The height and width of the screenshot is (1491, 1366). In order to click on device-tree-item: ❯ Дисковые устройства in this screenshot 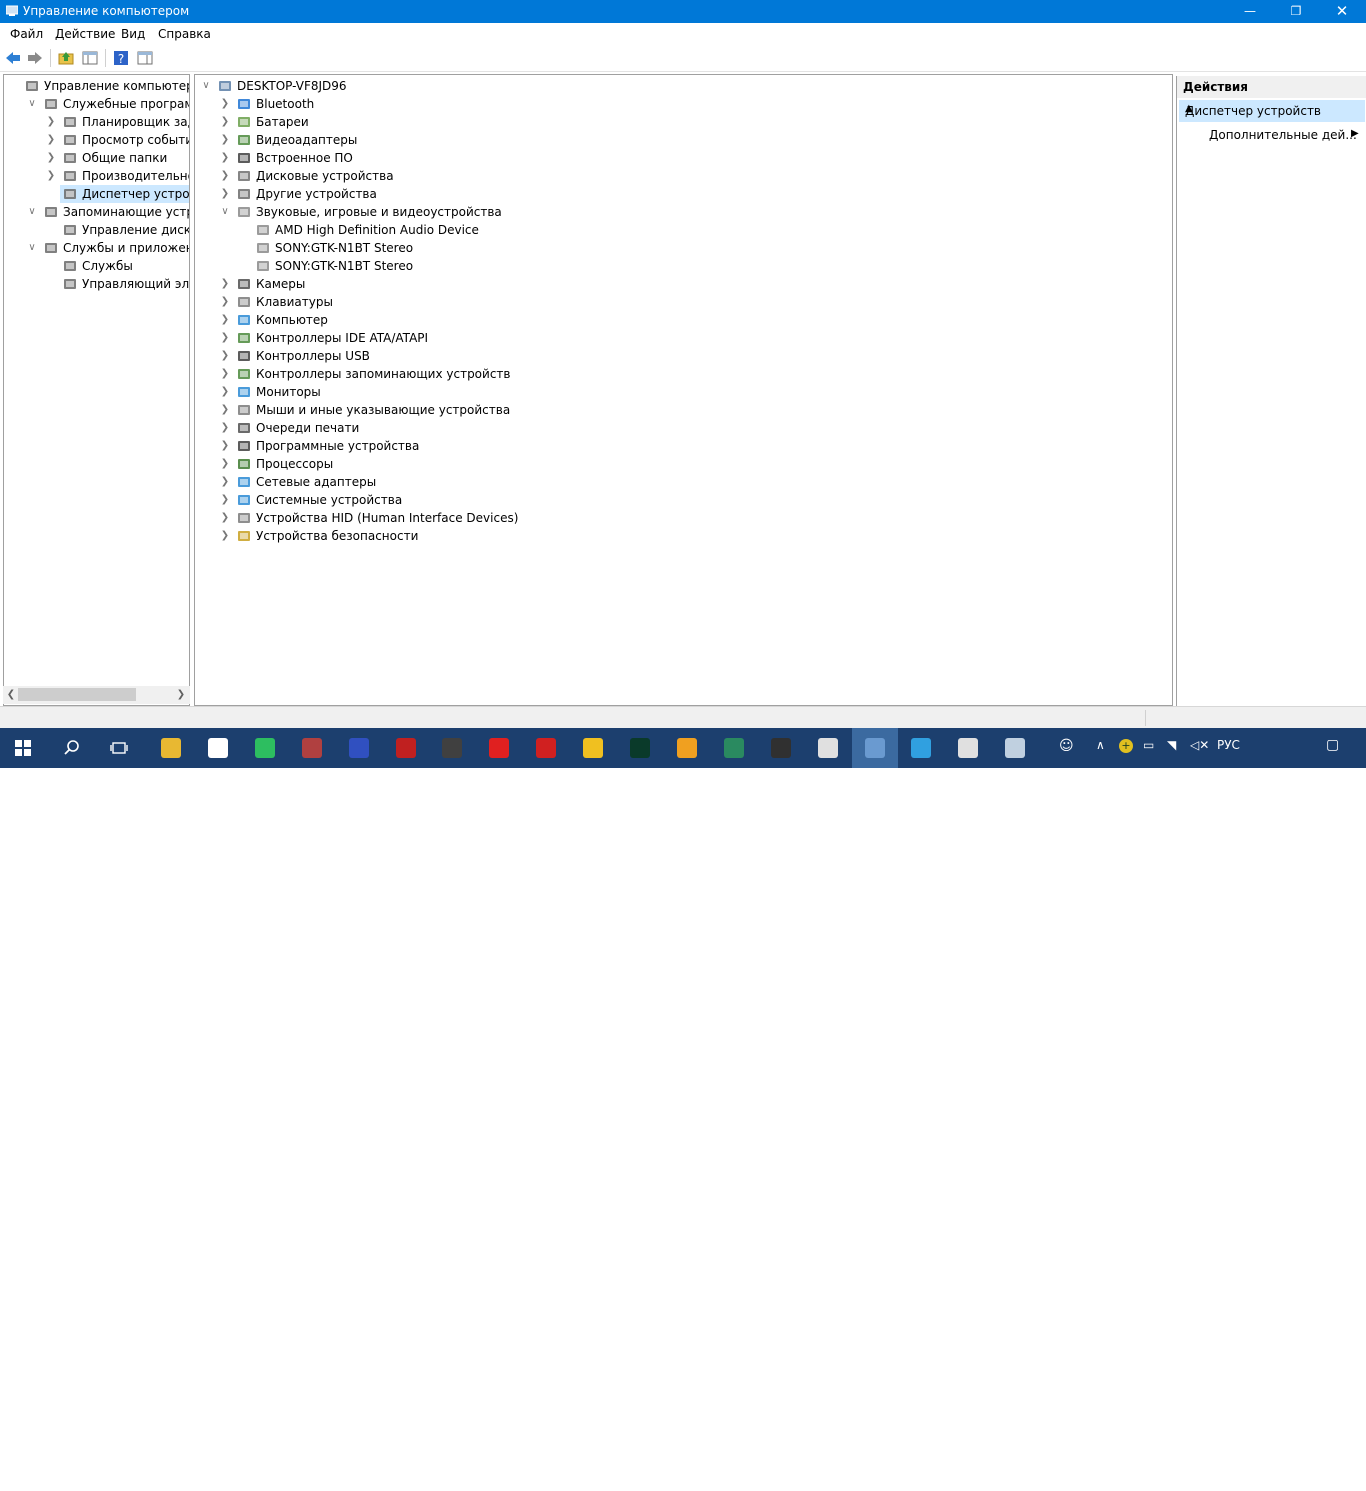, I will do `click(695, 176)`.